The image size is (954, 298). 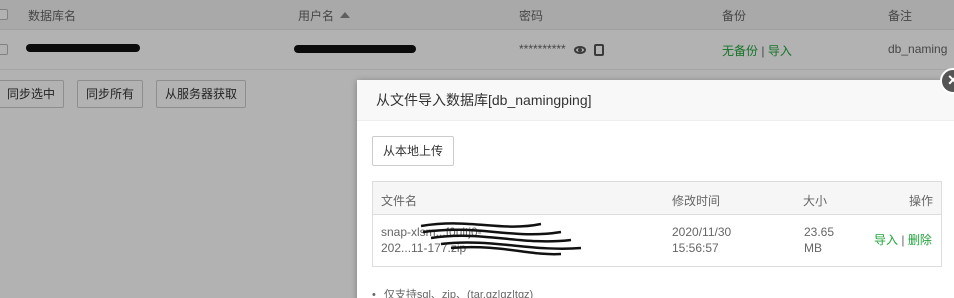 What do you see at coordinates (819, 232) in the screenshot?
I see `size-value: 23.65` at bounding box center [819, 232].